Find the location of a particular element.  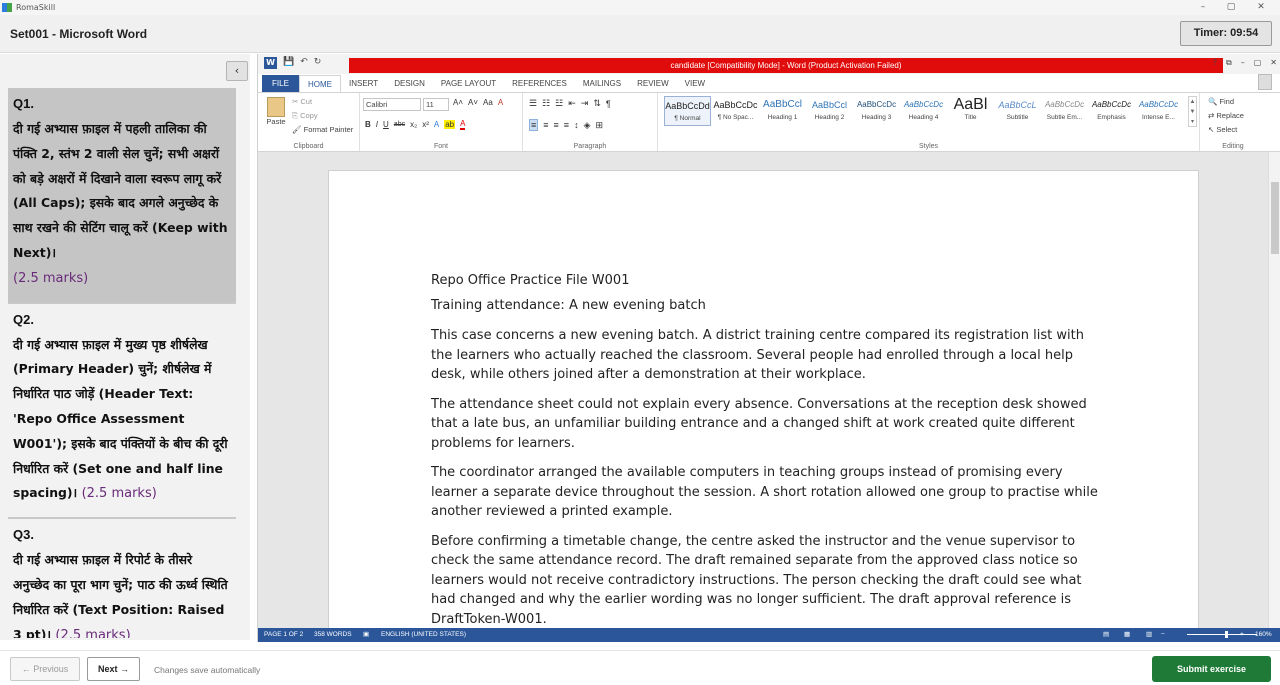

tab-review: REVIEW is located at coordinates (653, 83).